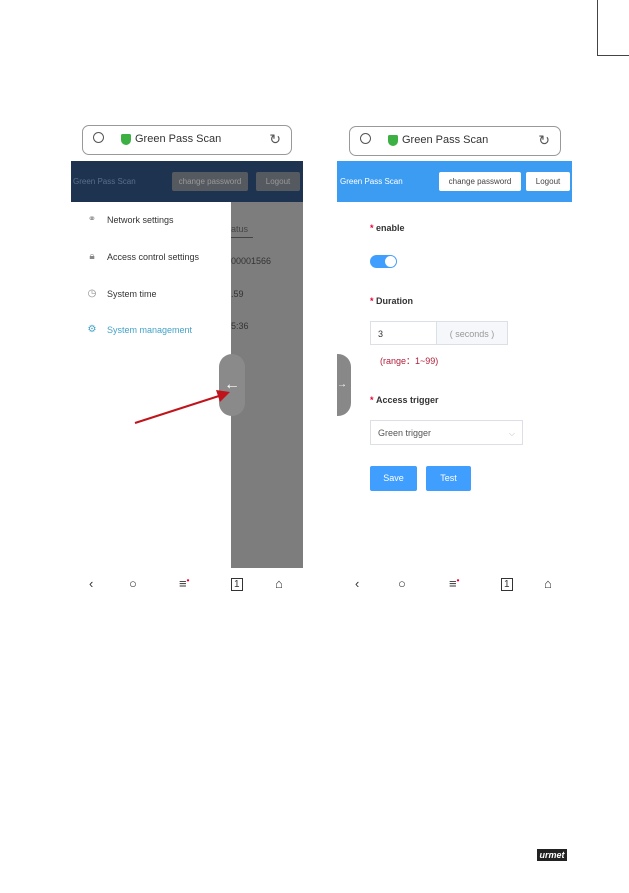 Image resolution: width=629 pixels, height=893 pixels. What do you see at coordinates (446, 432) in the screenshot?
I see `access-trigger-select: Green trigger ⌵` at bounding box center [446, 432].